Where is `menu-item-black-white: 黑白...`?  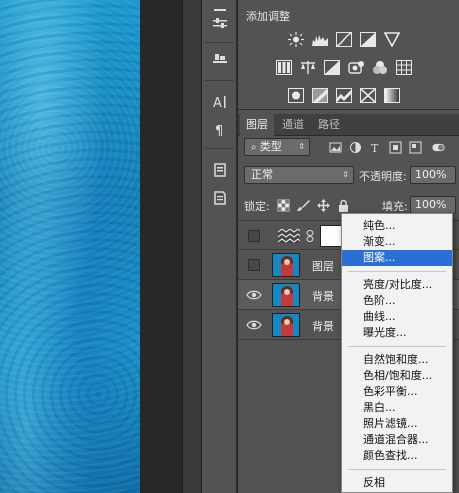
menu-item-black-white: 黑白... is located at coordinates (397, 408).